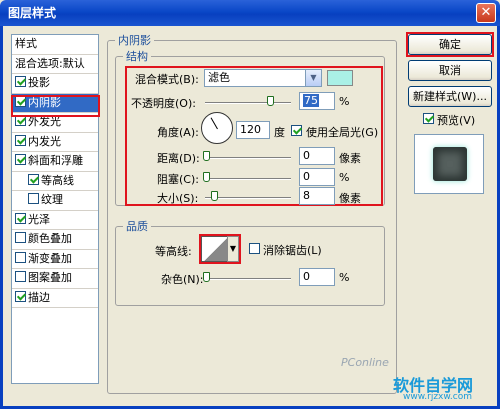 The height and width of the screenshot is (409, 500). I want to click on style-item-label: 纹理, so click(52, 199).